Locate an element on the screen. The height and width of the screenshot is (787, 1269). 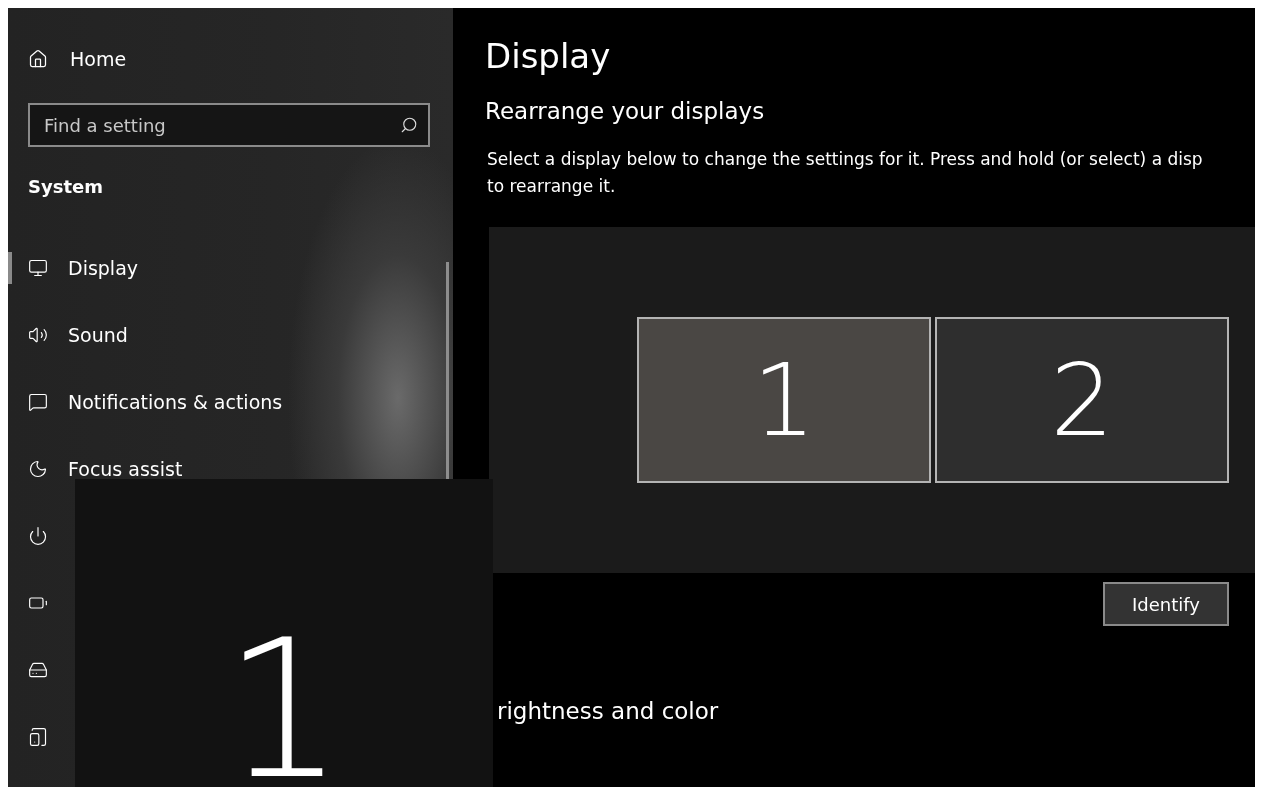
section-heading: rightness and color is located at coordinates (608, 711).